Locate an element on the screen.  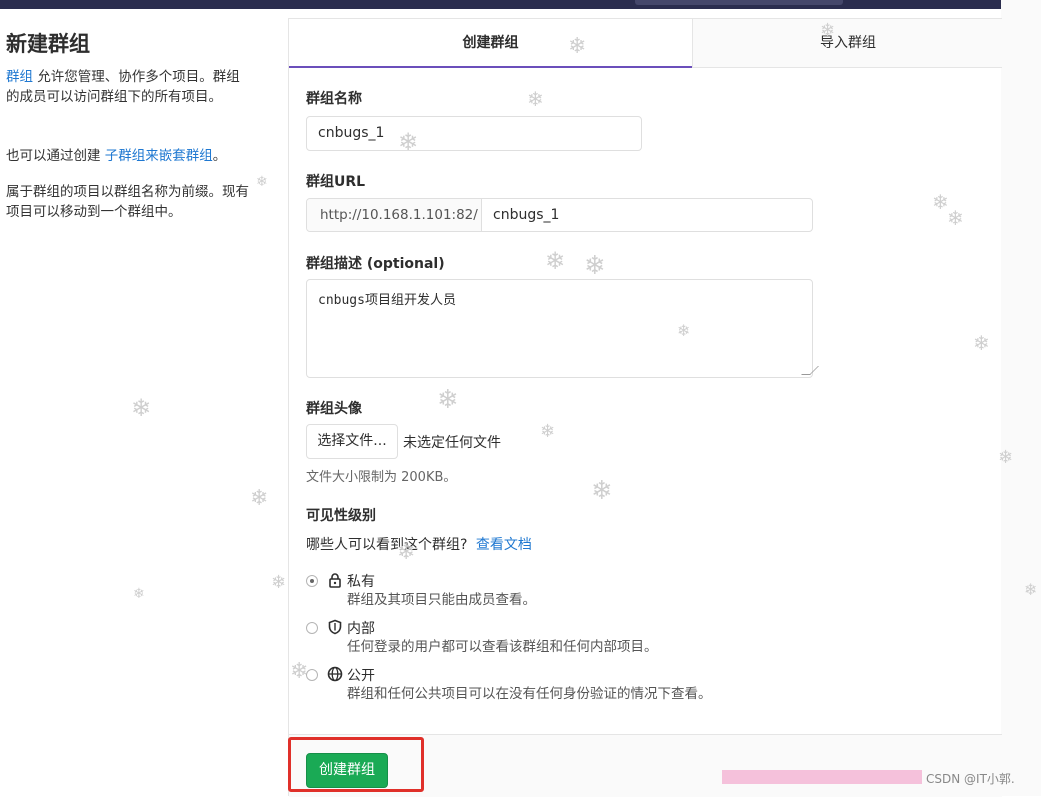
globe-icon is located at coordinates (335, 674).